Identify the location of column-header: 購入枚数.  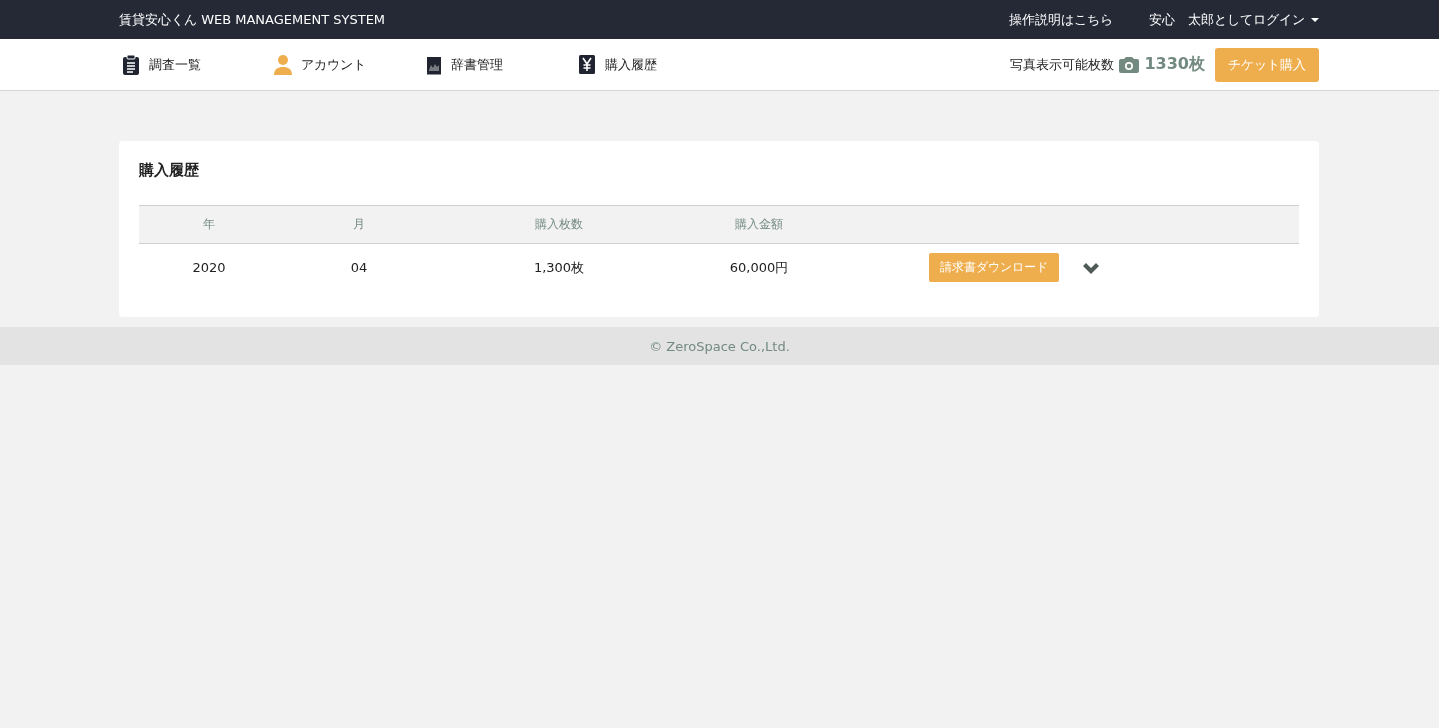
(559, 224).